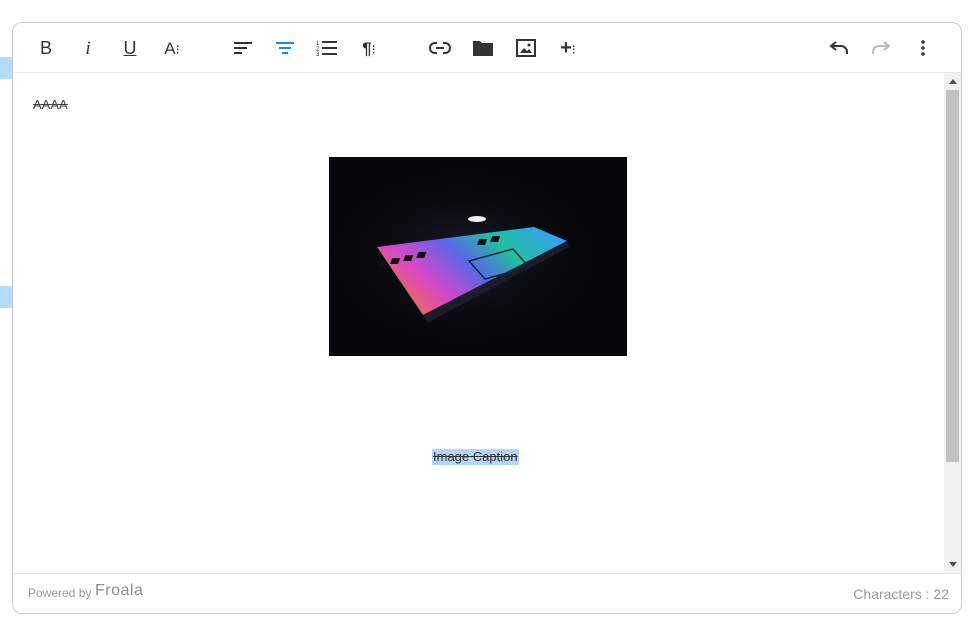  I want to click on underline-icon: U, so click(130, 48).